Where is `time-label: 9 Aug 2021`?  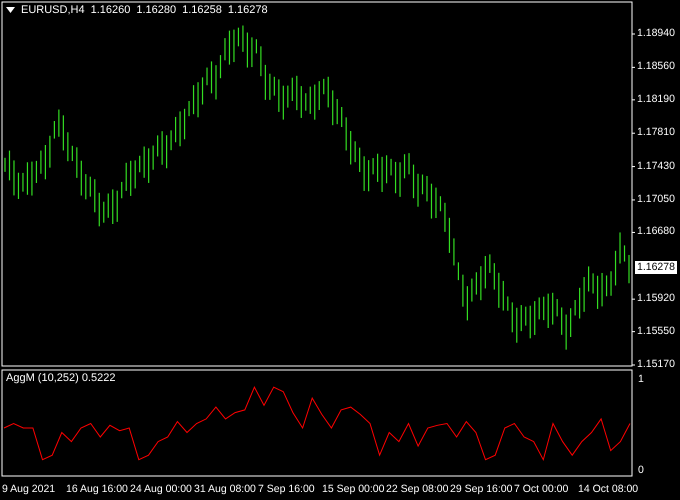
time-label: 9 Aug 2021 is located at coordinates (29, 489).